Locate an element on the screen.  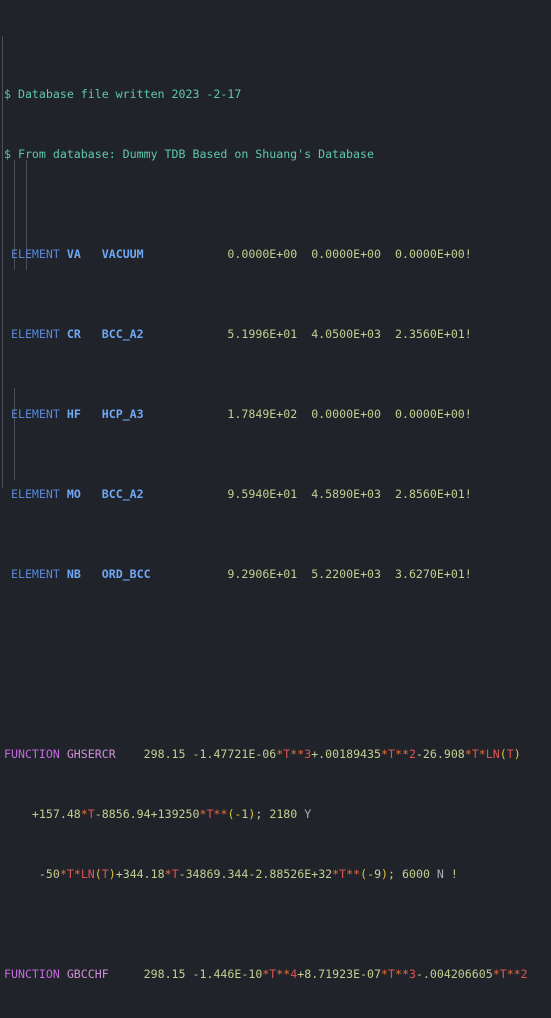
function-name: GHSERCR is located at coordinates (91, 754).